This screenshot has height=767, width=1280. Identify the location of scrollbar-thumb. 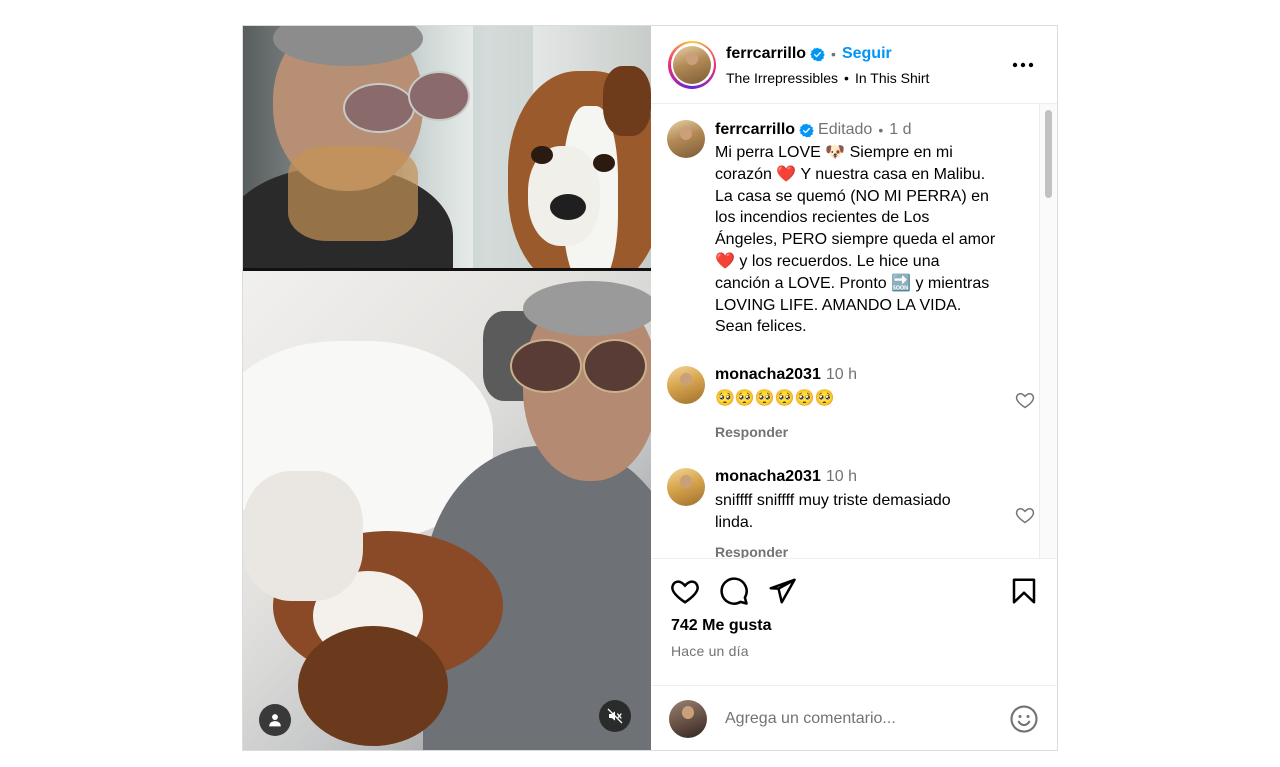
(1048, 154).